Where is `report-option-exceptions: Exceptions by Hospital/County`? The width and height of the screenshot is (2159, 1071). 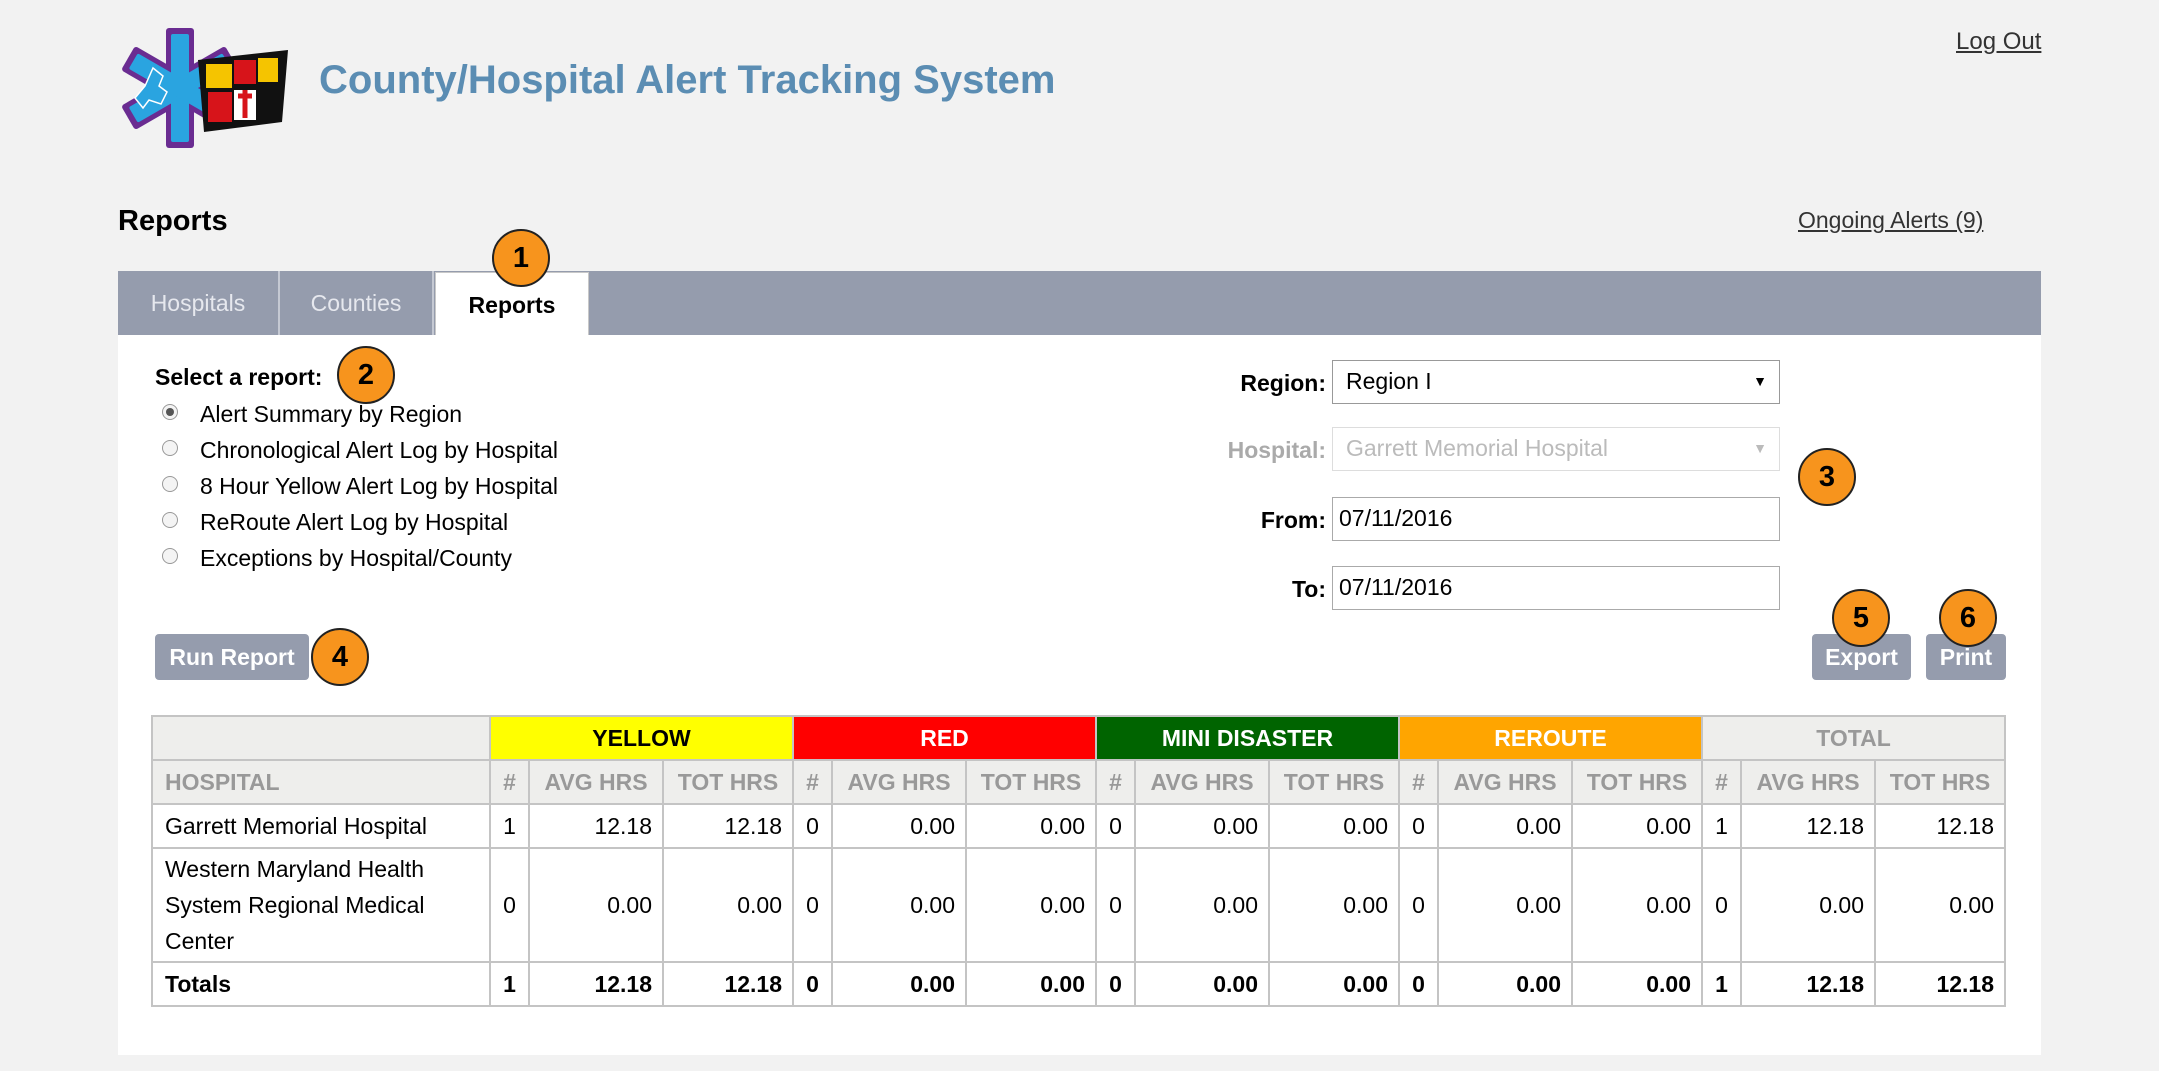 report-option-exceptions: Exceptions by Hospital/County is located at coordinates (337, 558).